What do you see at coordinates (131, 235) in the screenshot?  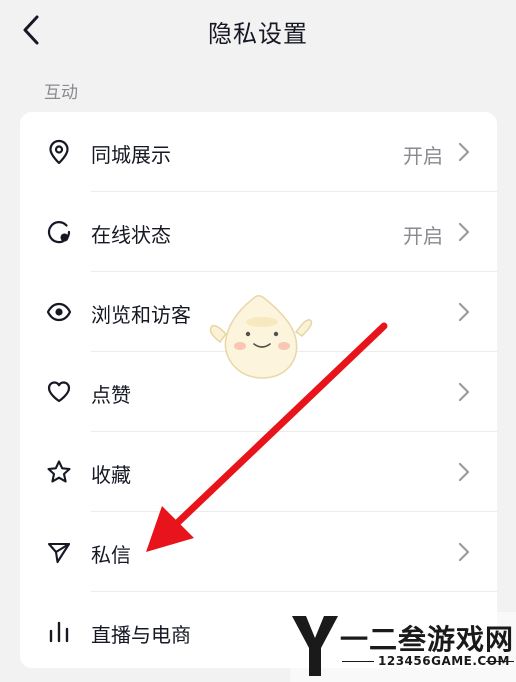 I see `setting-label: 在线状态` at bounding box center [131, 235].